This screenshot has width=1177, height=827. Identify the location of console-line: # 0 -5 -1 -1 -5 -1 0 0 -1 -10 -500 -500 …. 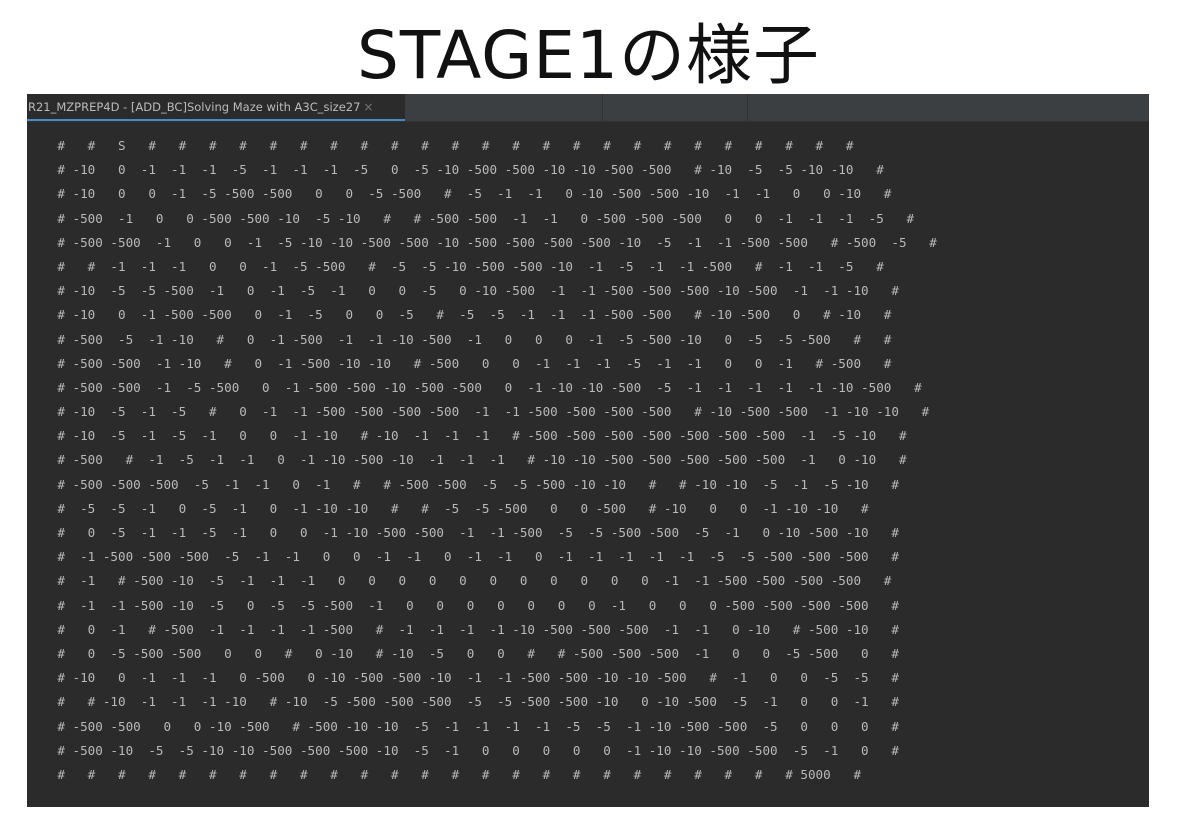
(463, 532).